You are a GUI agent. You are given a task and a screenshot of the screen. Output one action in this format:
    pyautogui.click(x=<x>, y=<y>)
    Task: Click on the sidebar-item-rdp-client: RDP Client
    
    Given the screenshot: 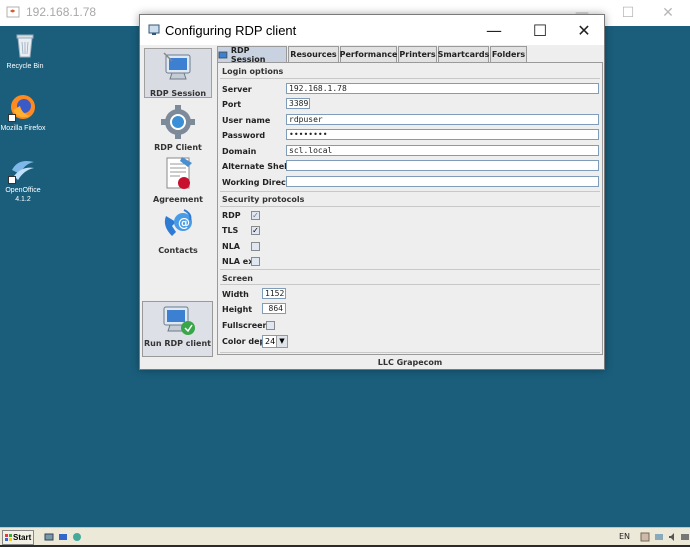 What is the action you would take?
    pyautogui.click(x=178, y=128)
    